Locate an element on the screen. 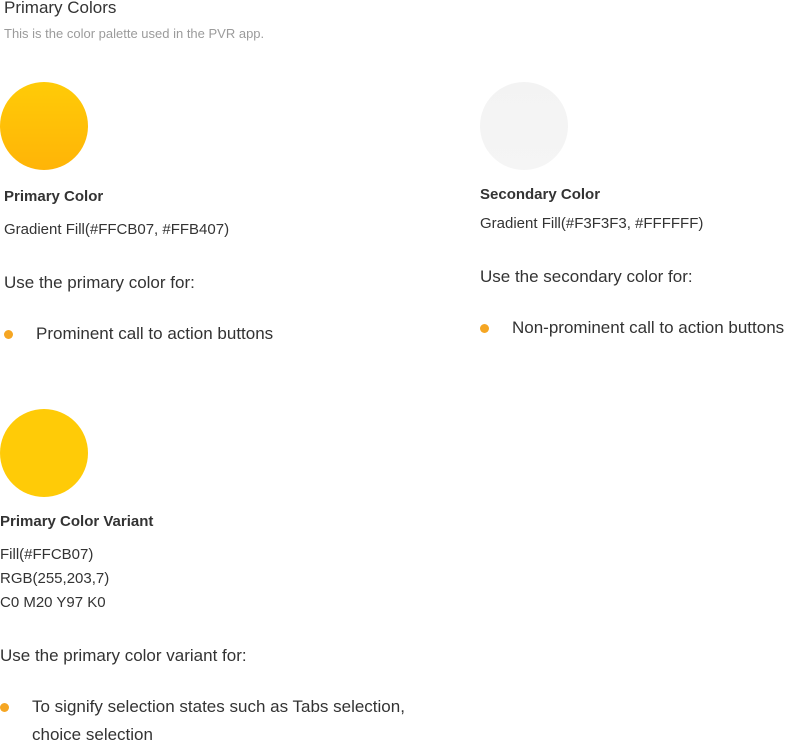 The width and height of the screenshot is (807, 749). variant-spec-fill: Fill(#FFCB07) is located at coordinates (47, 554).